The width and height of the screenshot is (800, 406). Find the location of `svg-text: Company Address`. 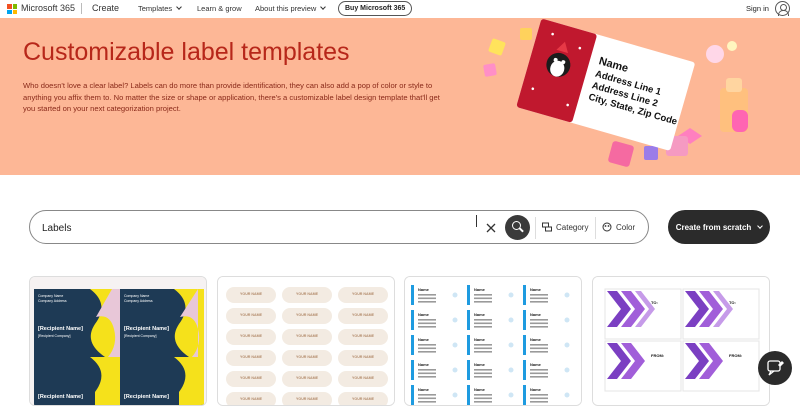

svg-text: Company Address is located at coordinates (138, 301).